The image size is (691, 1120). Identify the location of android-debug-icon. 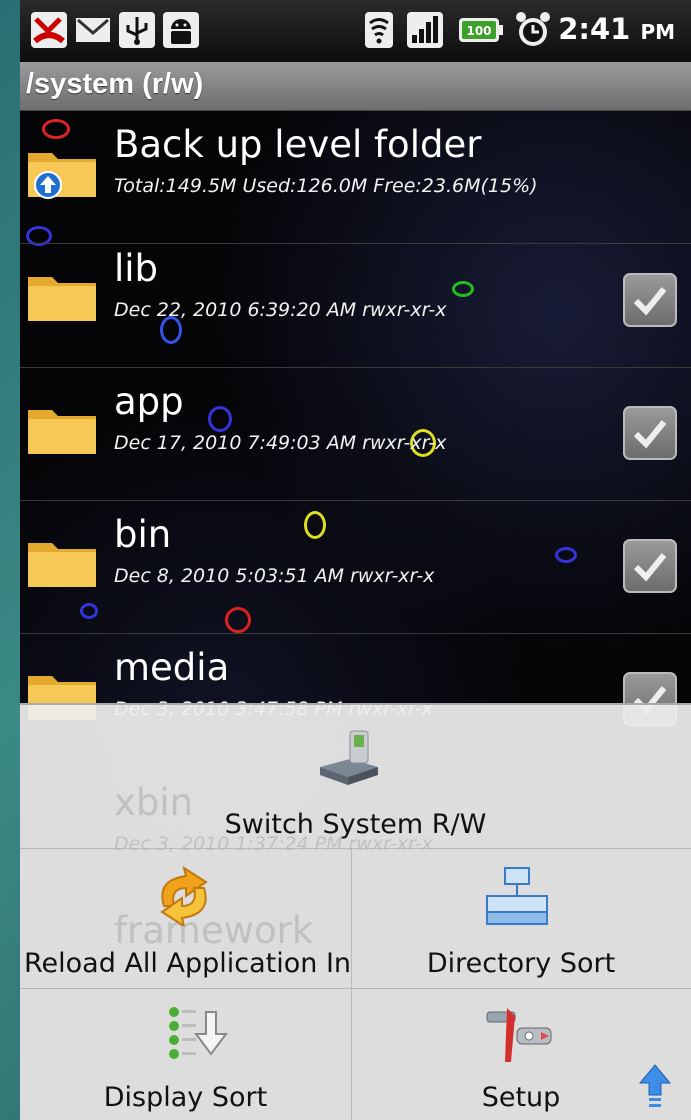
(181, 30).